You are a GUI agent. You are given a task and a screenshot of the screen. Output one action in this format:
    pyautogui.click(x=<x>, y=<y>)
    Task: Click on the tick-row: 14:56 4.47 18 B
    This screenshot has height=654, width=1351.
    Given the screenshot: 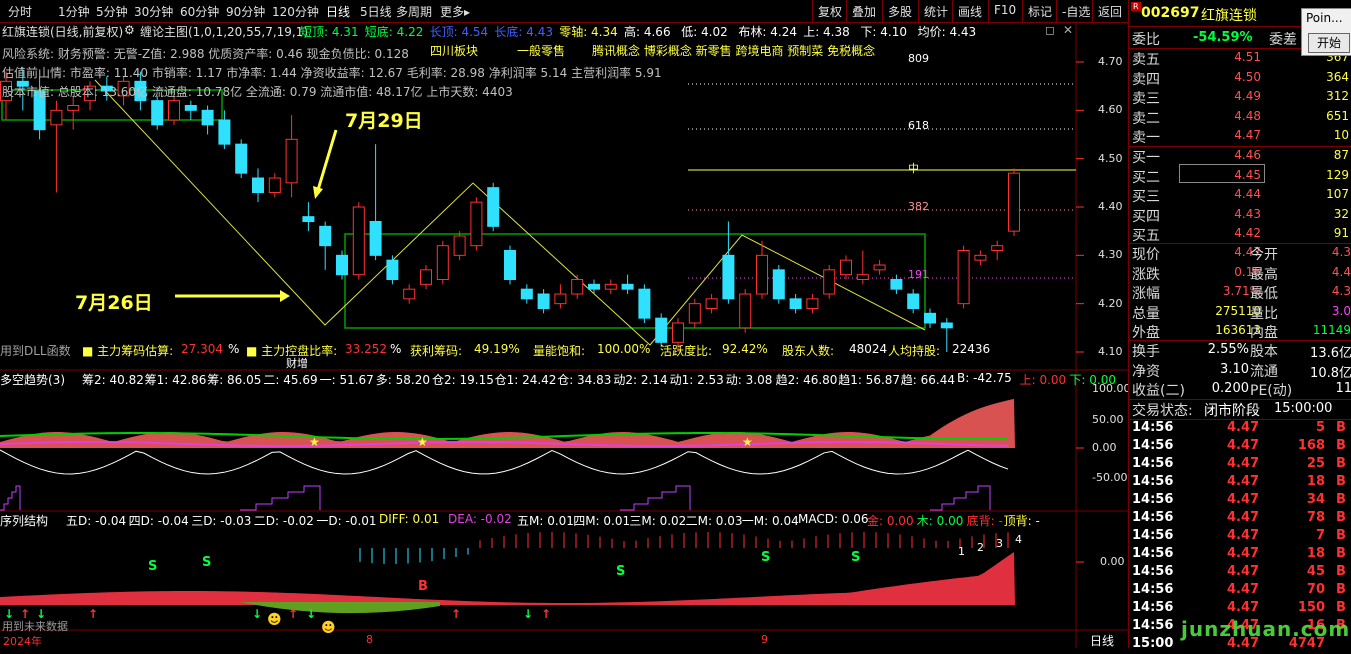 What is the action you would take?
    pyautogui.click(x=1240, y=555)
    